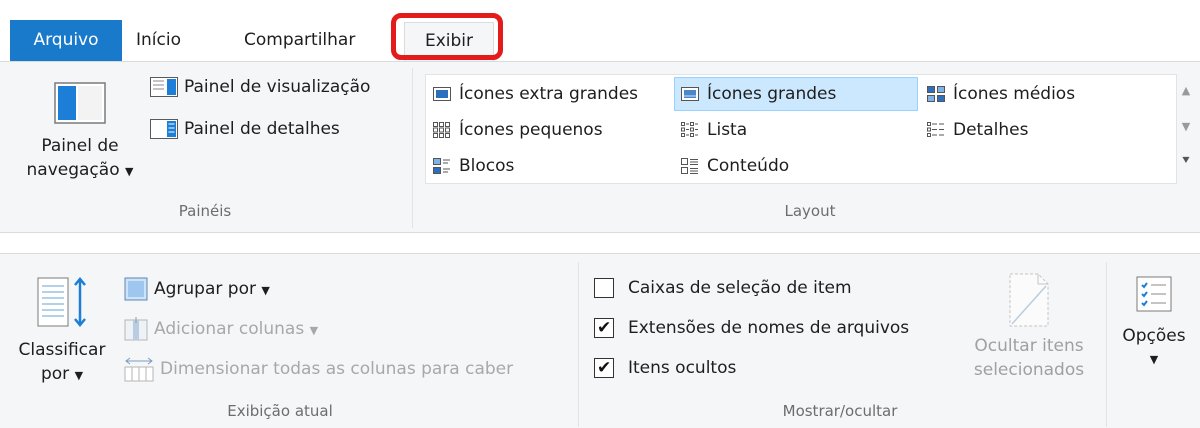  I want to click on details-pane-label: Painel de detalhes, so click(262, 129).